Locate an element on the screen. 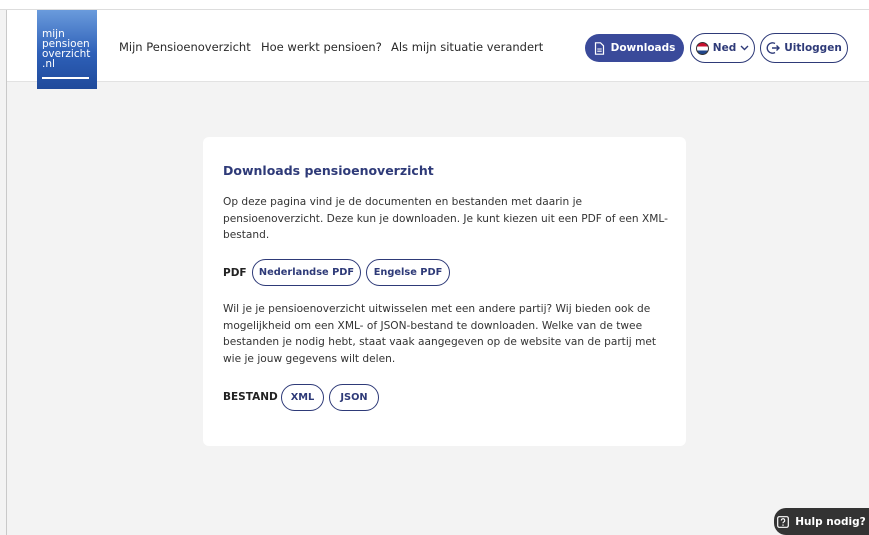  json-button: JSON is located at coordinates (354, 397).